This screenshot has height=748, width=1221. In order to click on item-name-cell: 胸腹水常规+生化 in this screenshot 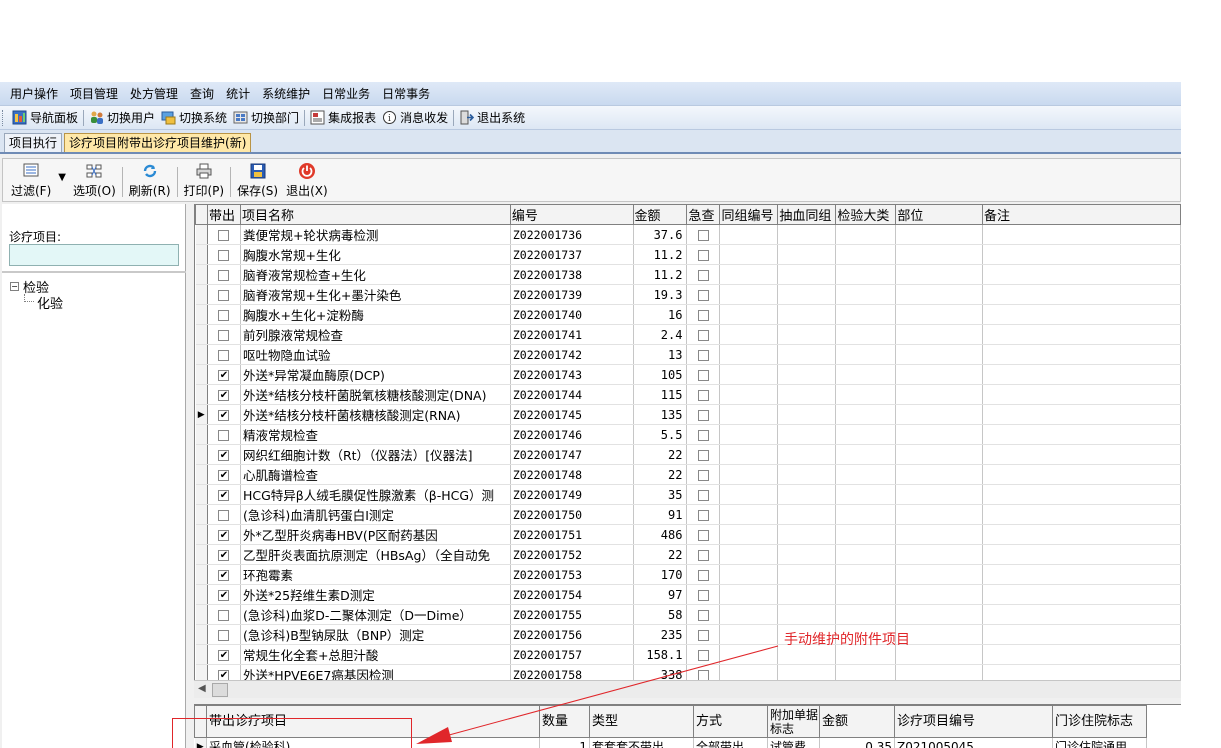, I will do `click(375, 254)`.